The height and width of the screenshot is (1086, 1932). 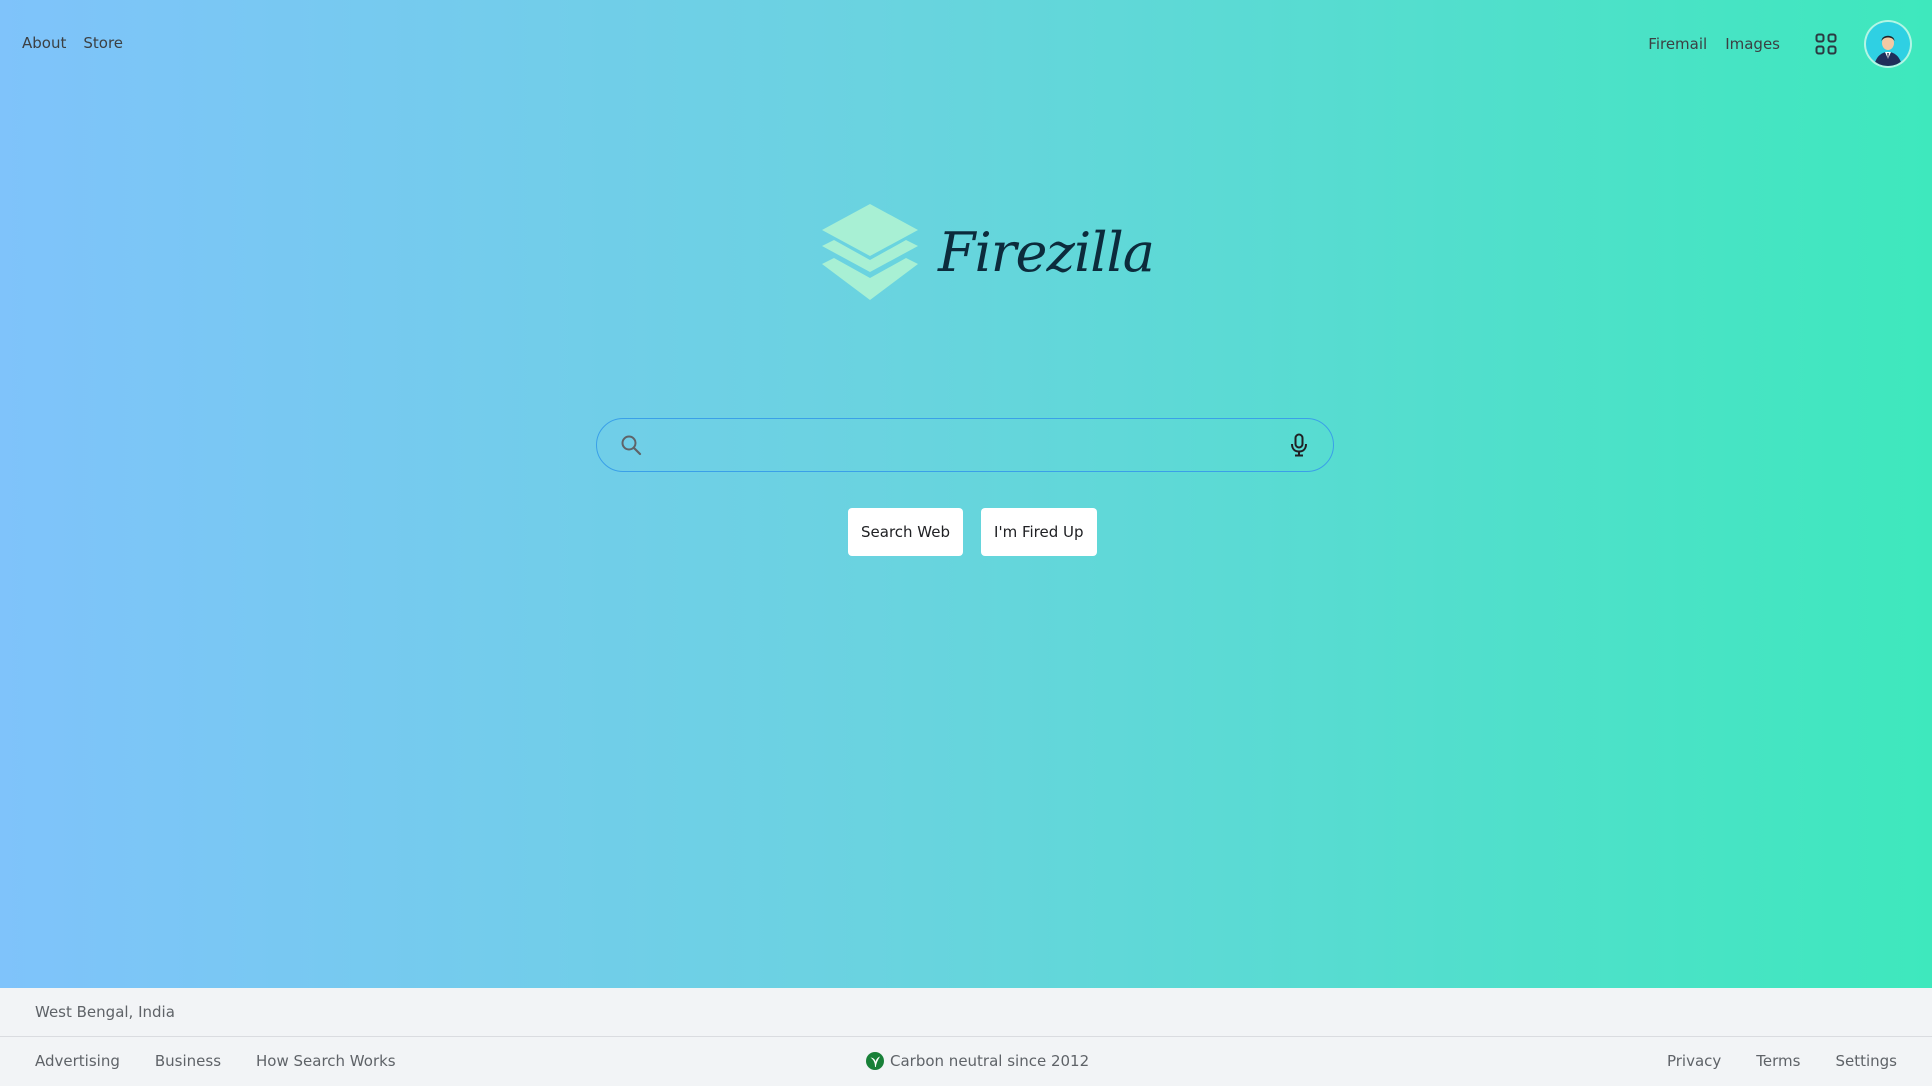 I want to click on user-avatar, so click(x=1888, y=44).